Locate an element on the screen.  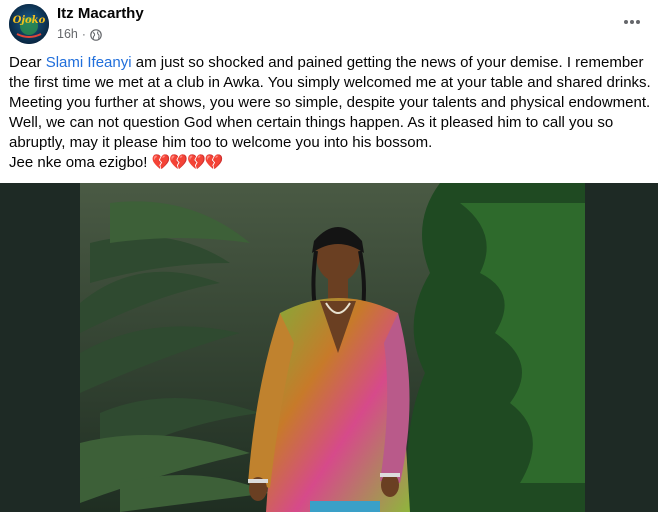
mention-link: Slami Ifeanyi is located at coordinates (89, 62).